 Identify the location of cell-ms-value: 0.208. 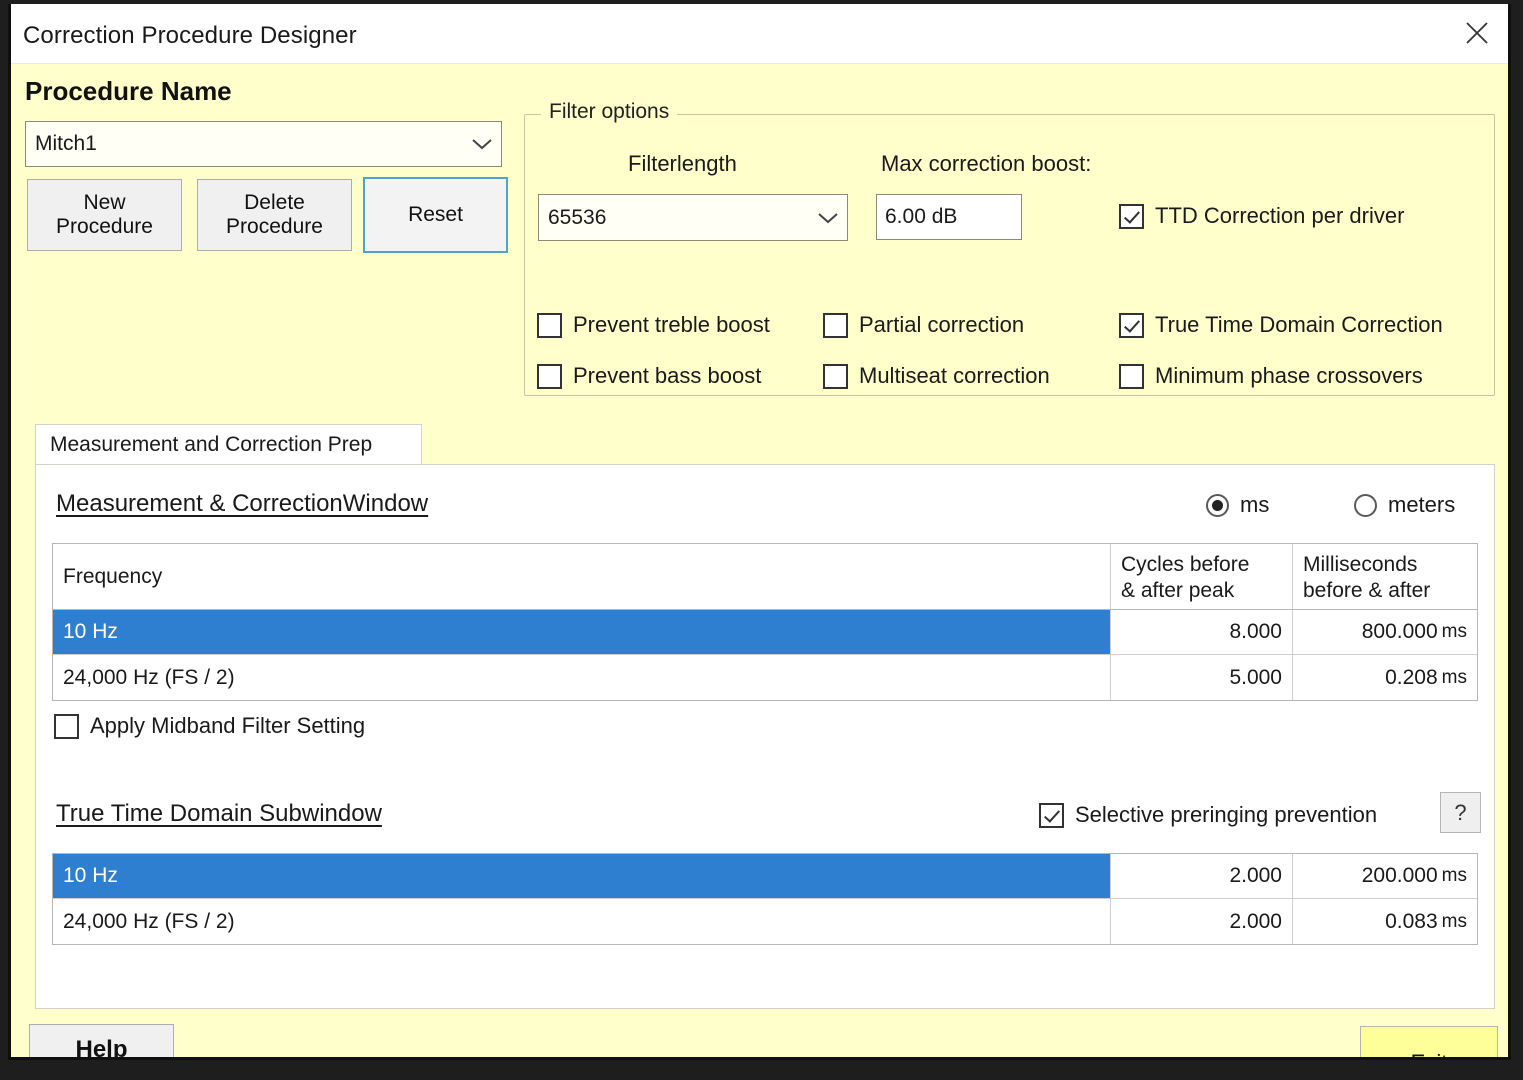
(1411, 677).